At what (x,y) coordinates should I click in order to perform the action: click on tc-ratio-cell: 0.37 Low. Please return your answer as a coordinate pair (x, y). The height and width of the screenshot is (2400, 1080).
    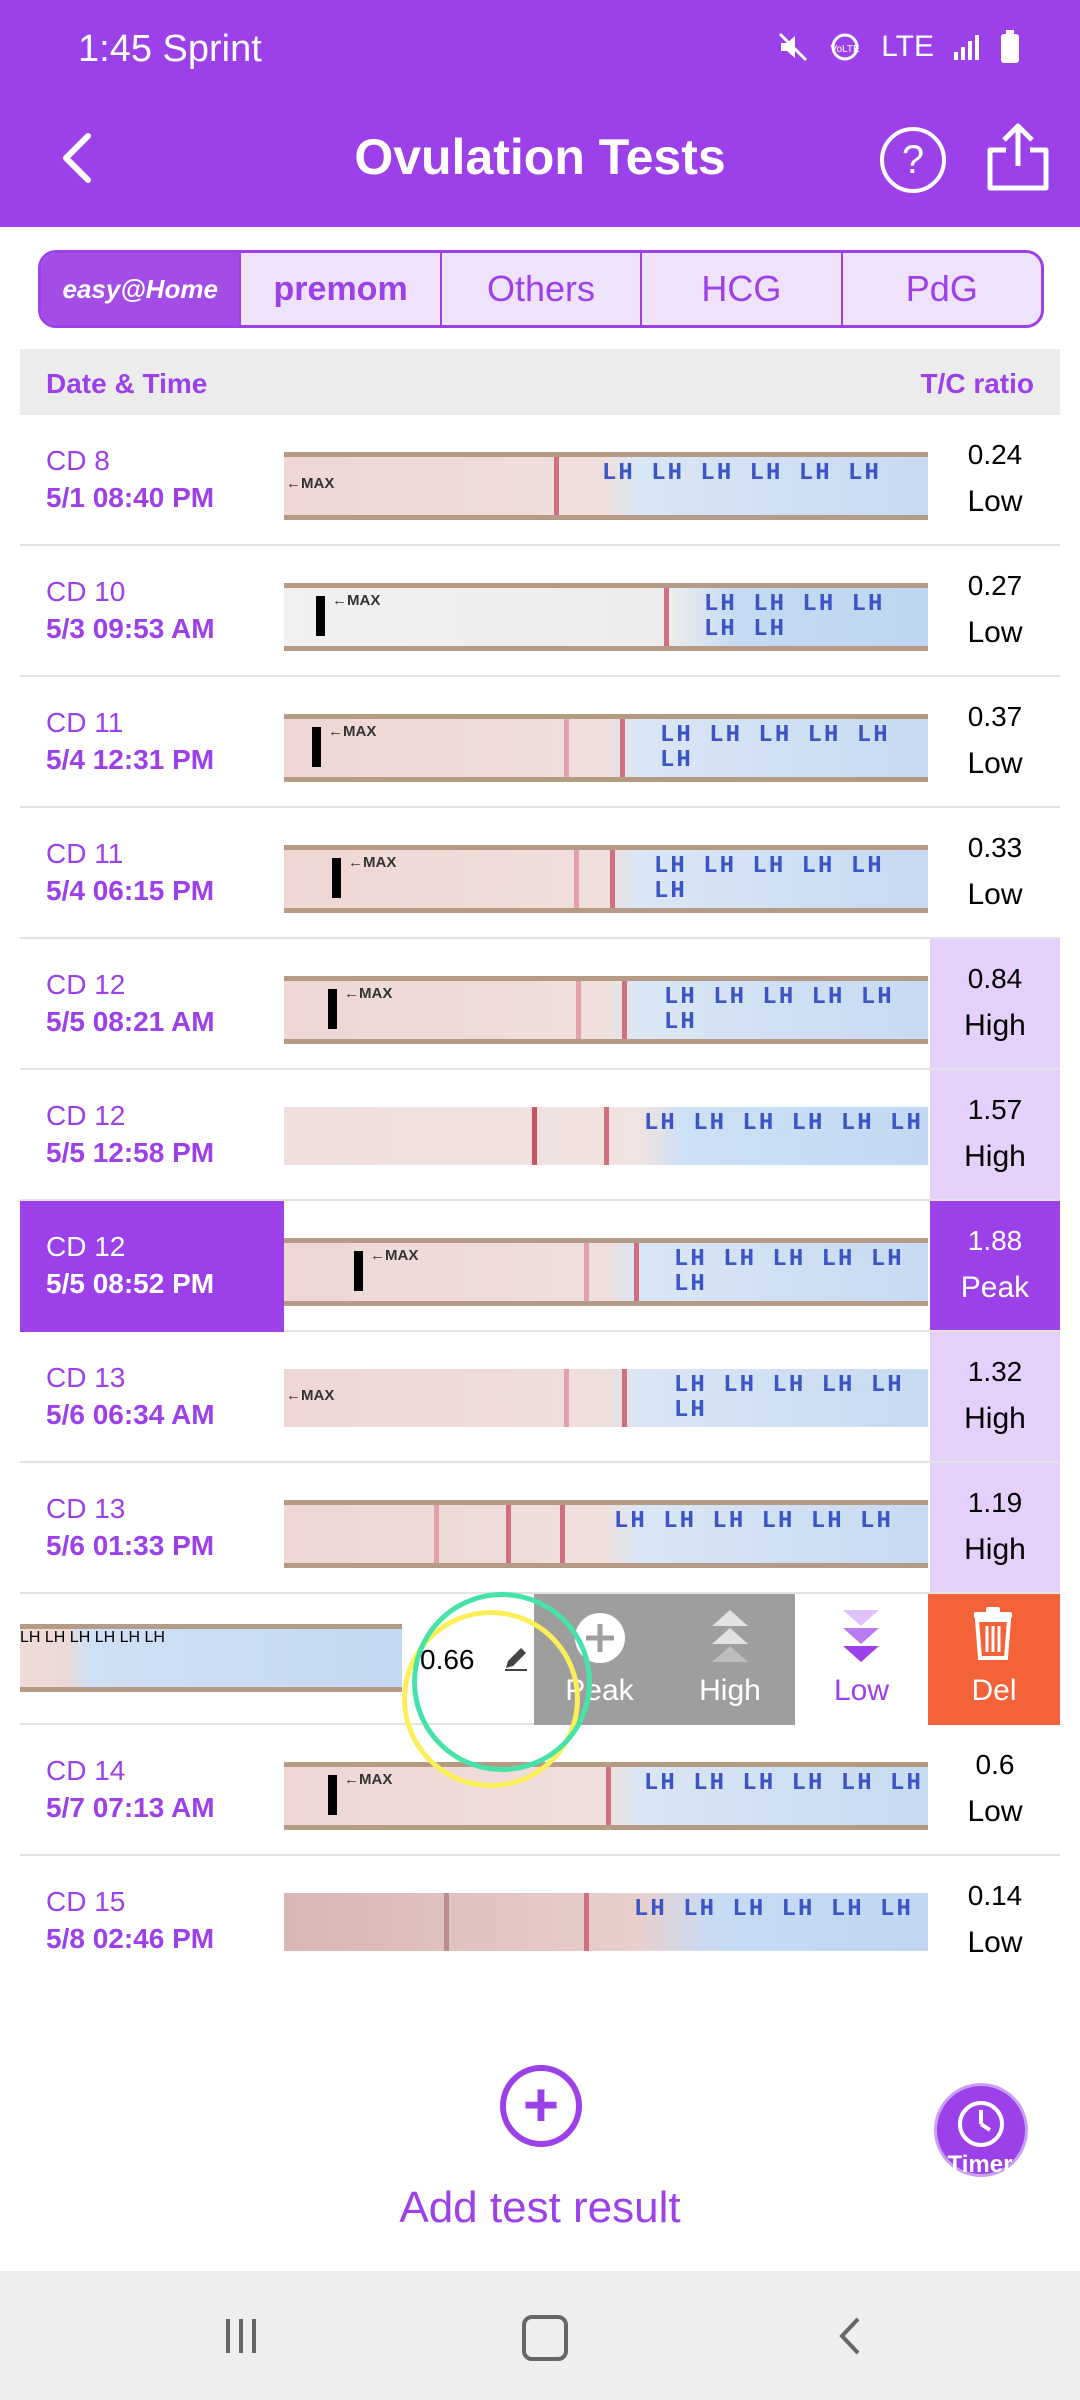
    Looking at the image, I should click on (995, 741).